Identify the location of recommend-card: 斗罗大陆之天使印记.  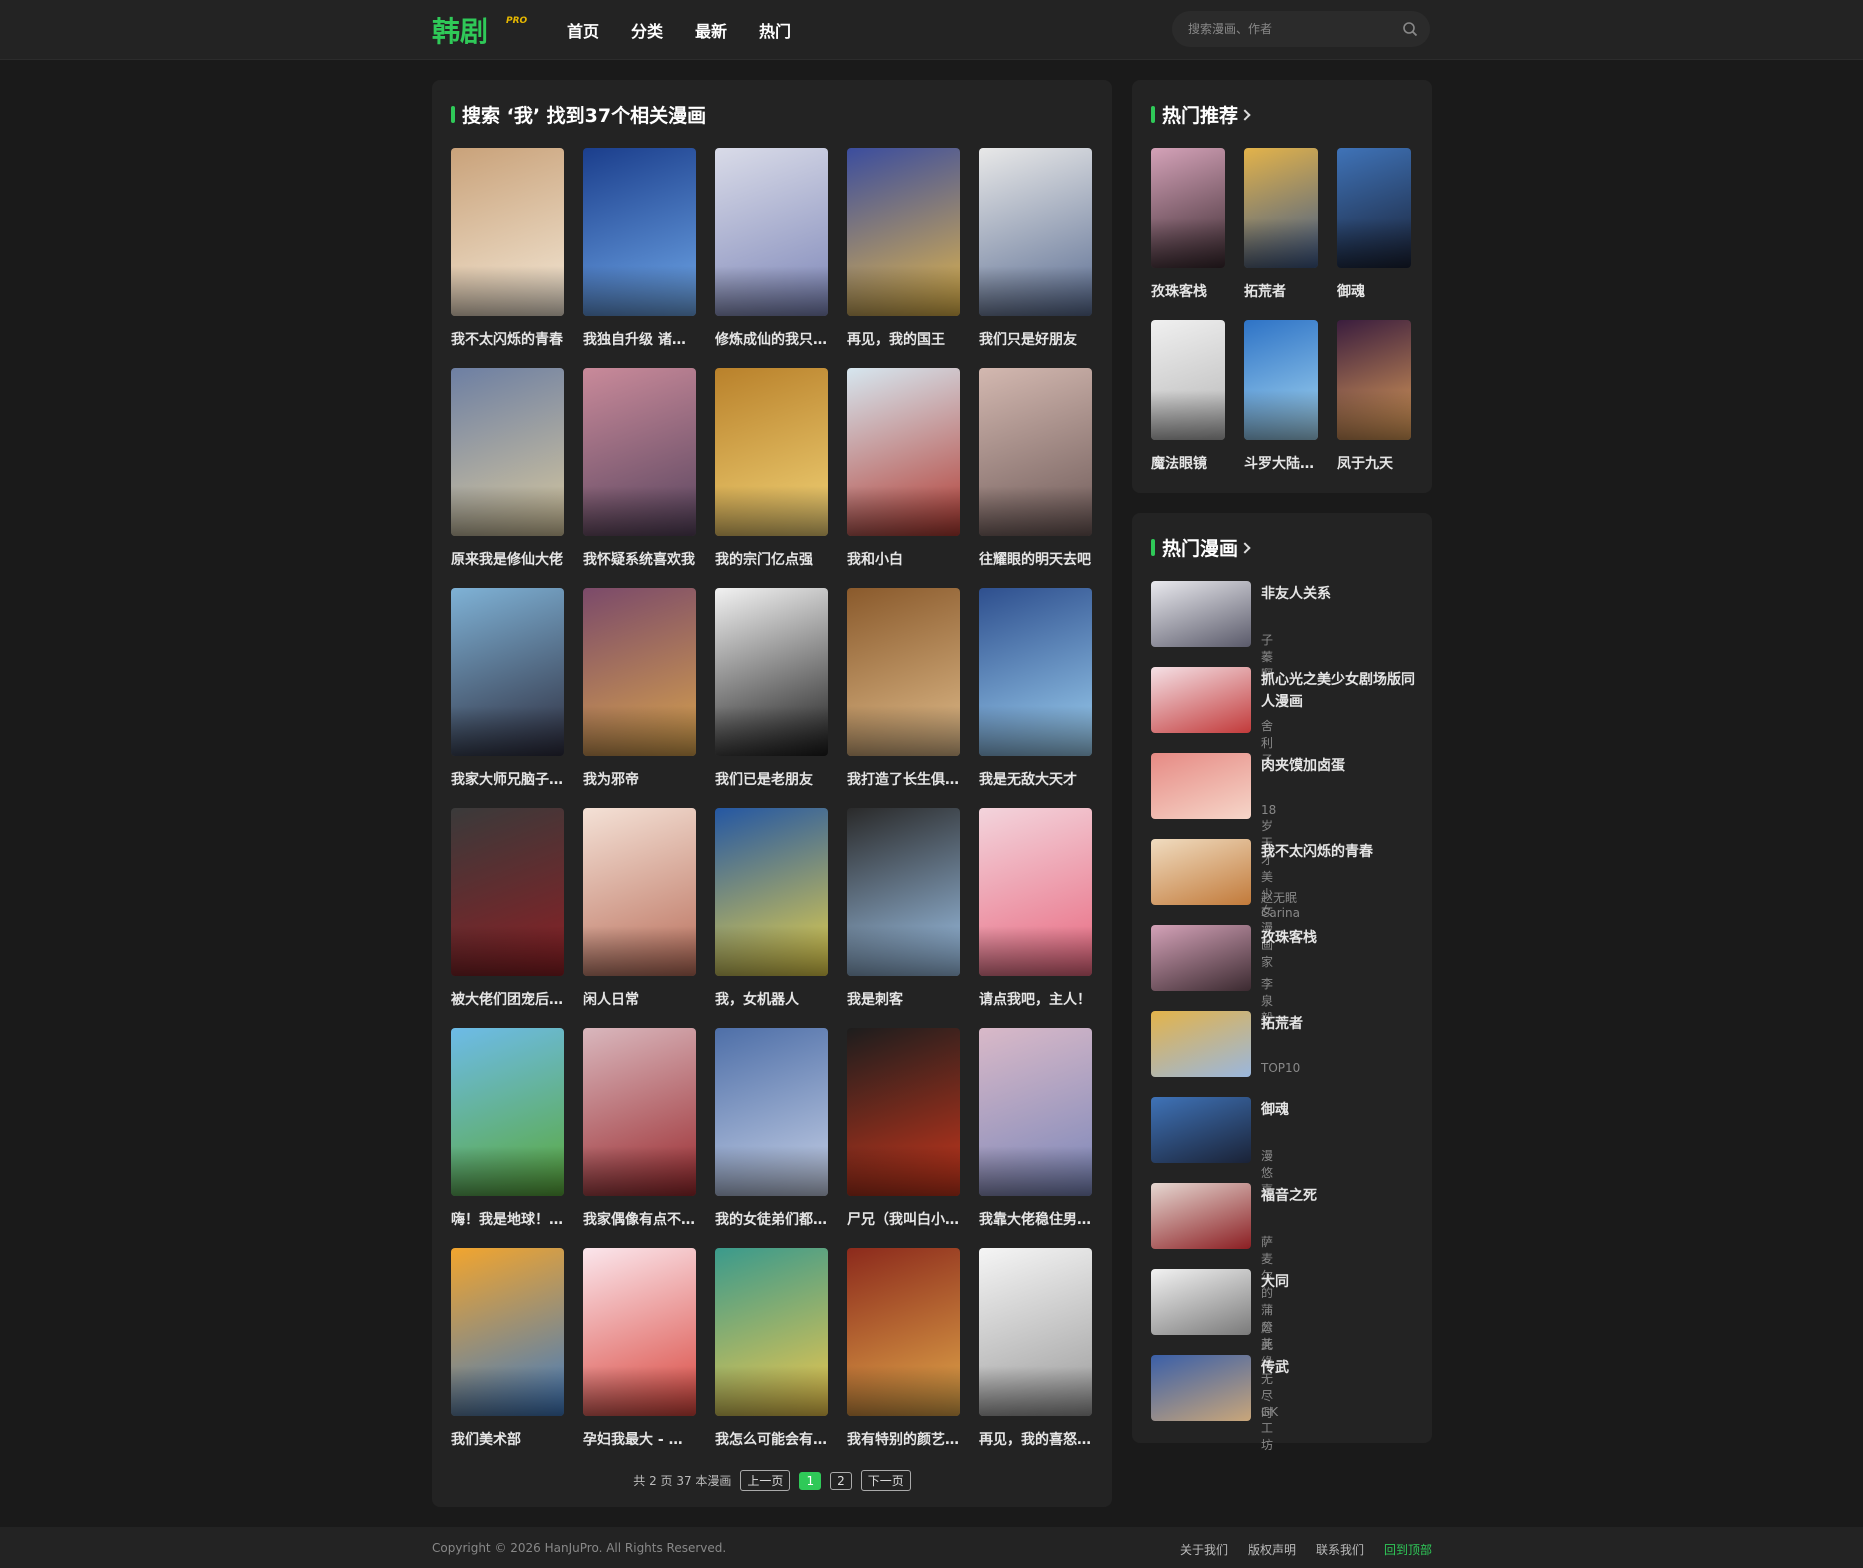
(1281, 406).